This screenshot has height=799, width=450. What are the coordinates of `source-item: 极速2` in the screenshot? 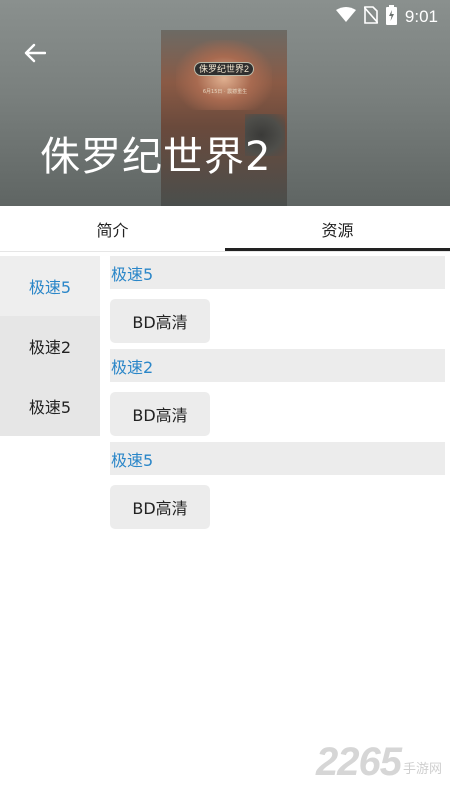 It's located at (50, 346).